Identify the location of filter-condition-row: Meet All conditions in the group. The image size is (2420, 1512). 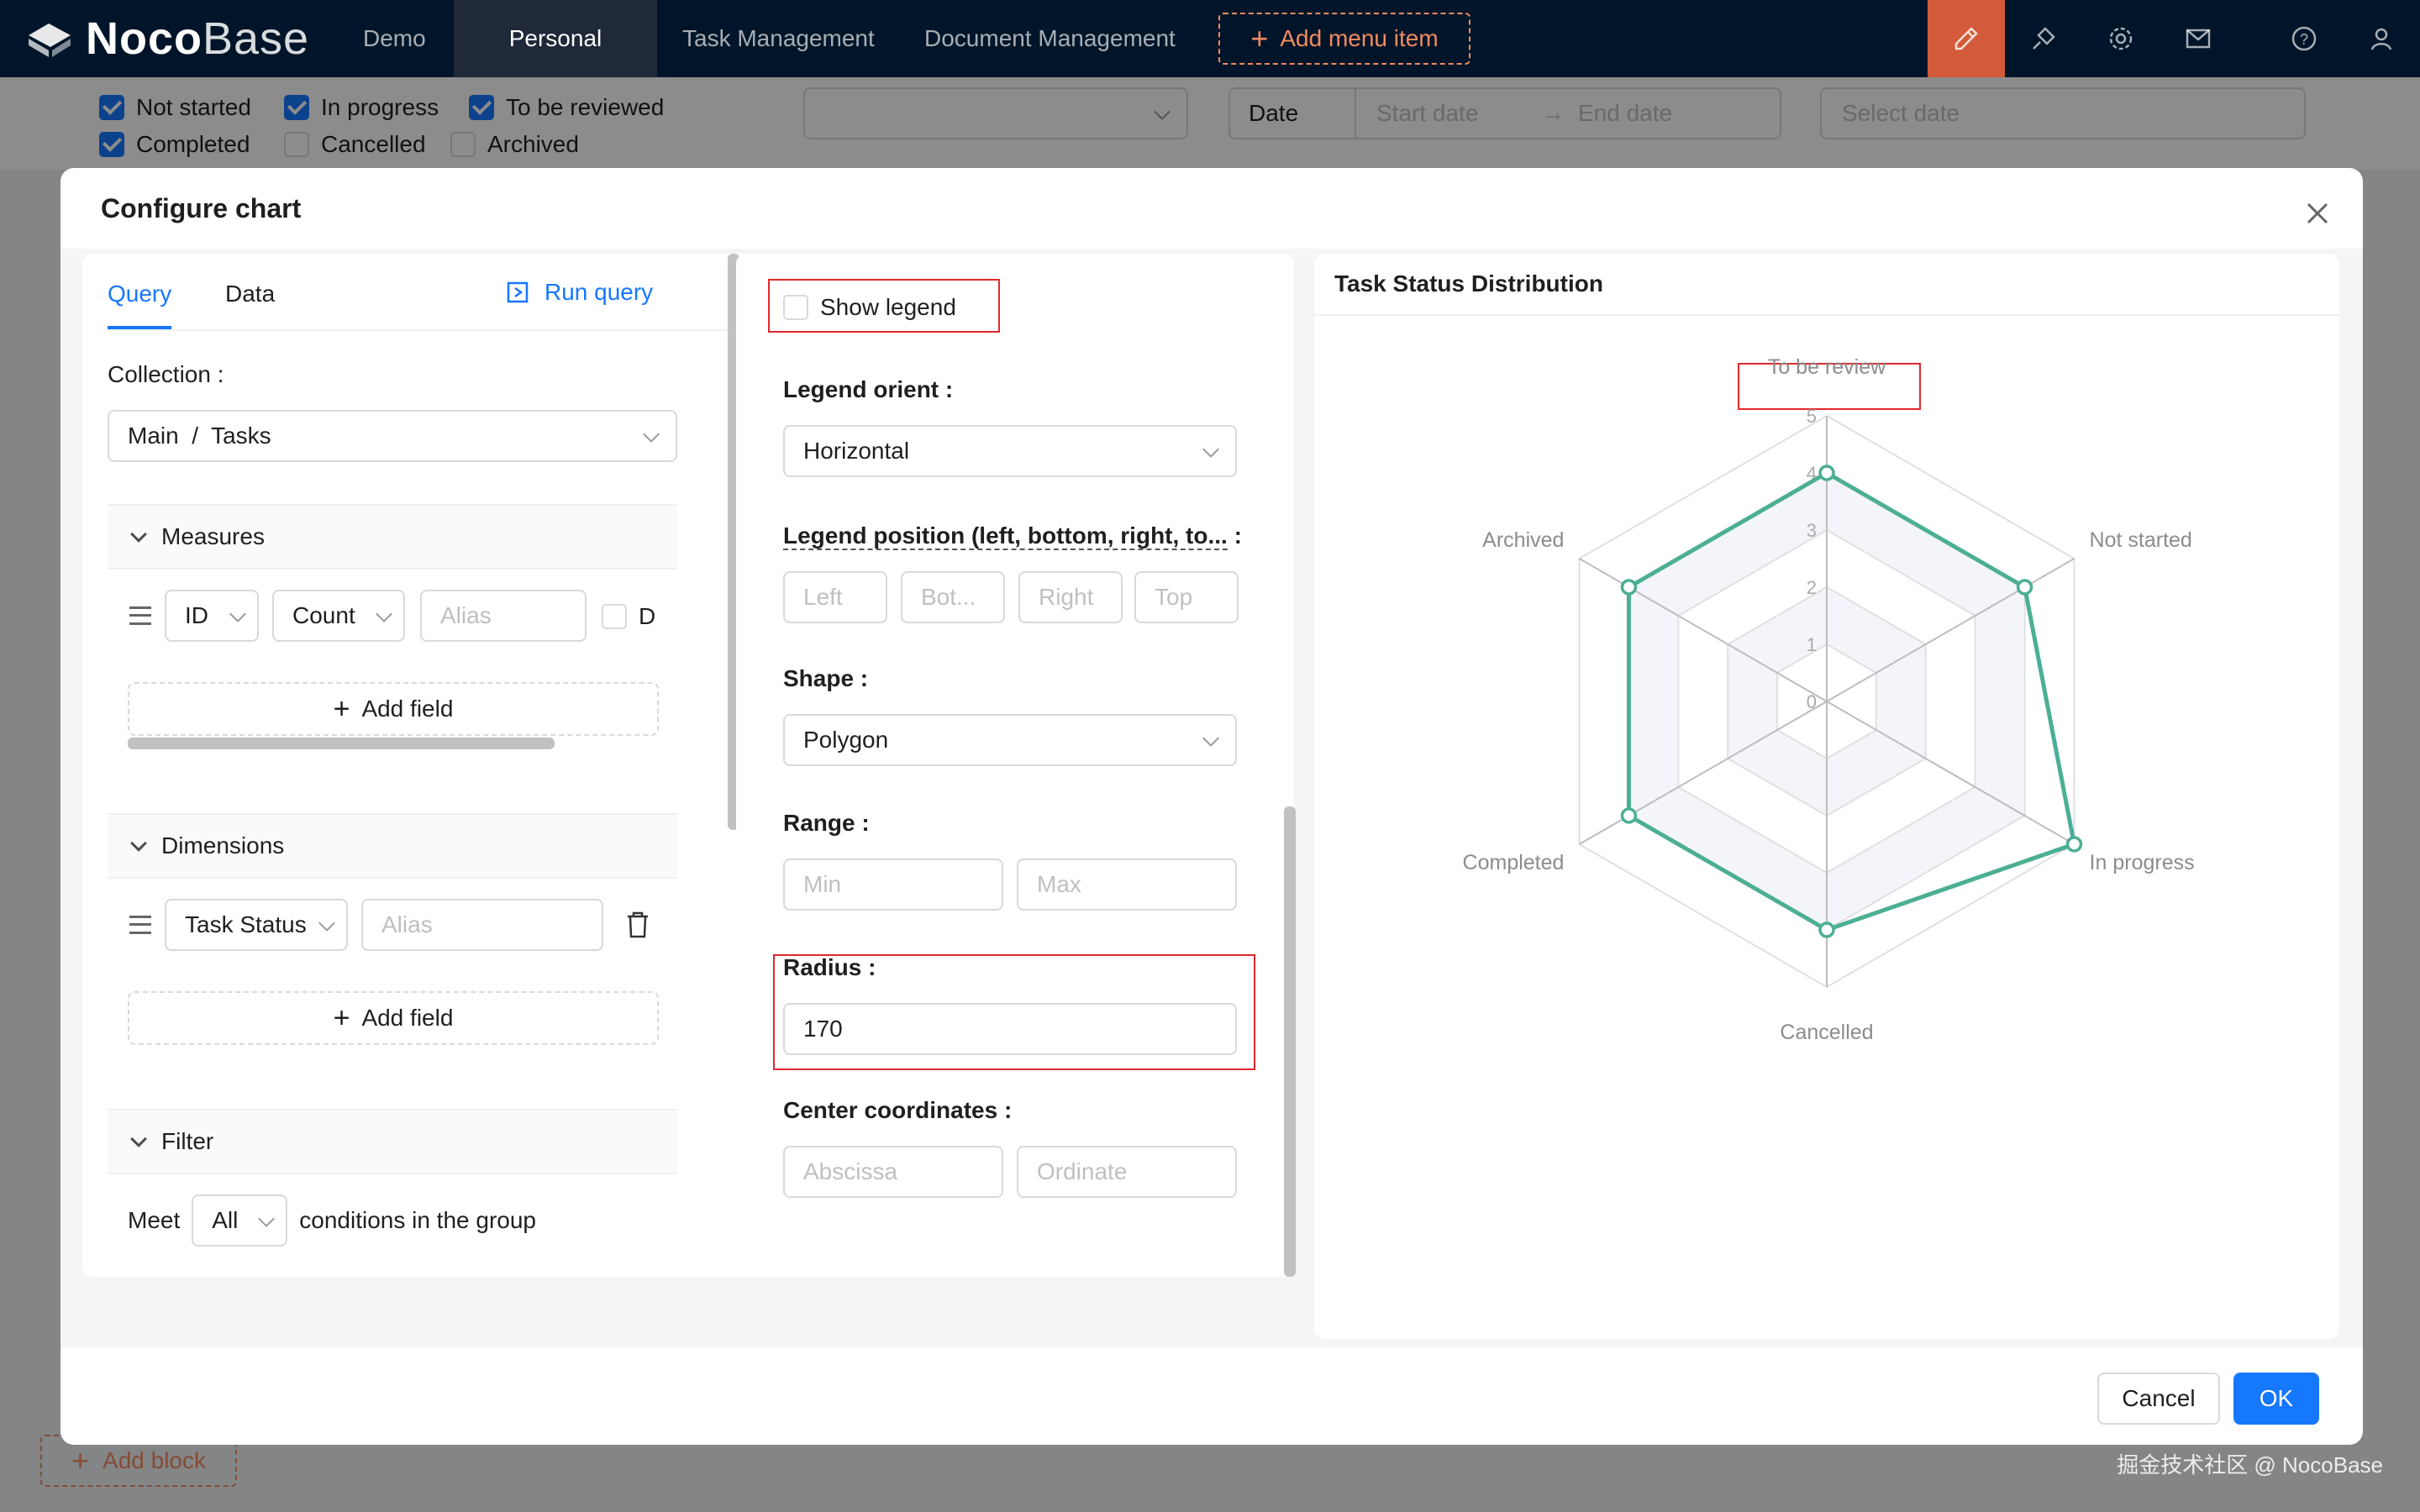
(332, 1220).